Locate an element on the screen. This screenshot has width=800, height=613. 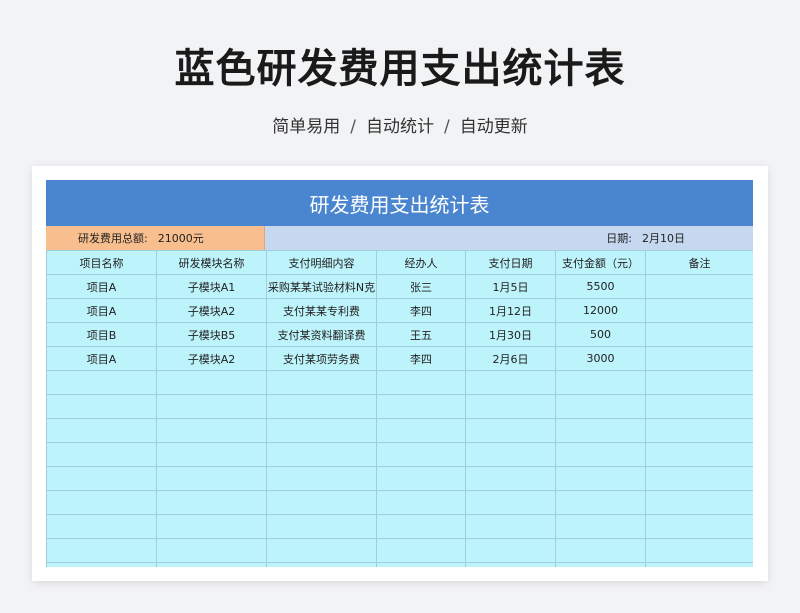
table-cell: 支付某项劳务费 is located at coordinates (321, 358).